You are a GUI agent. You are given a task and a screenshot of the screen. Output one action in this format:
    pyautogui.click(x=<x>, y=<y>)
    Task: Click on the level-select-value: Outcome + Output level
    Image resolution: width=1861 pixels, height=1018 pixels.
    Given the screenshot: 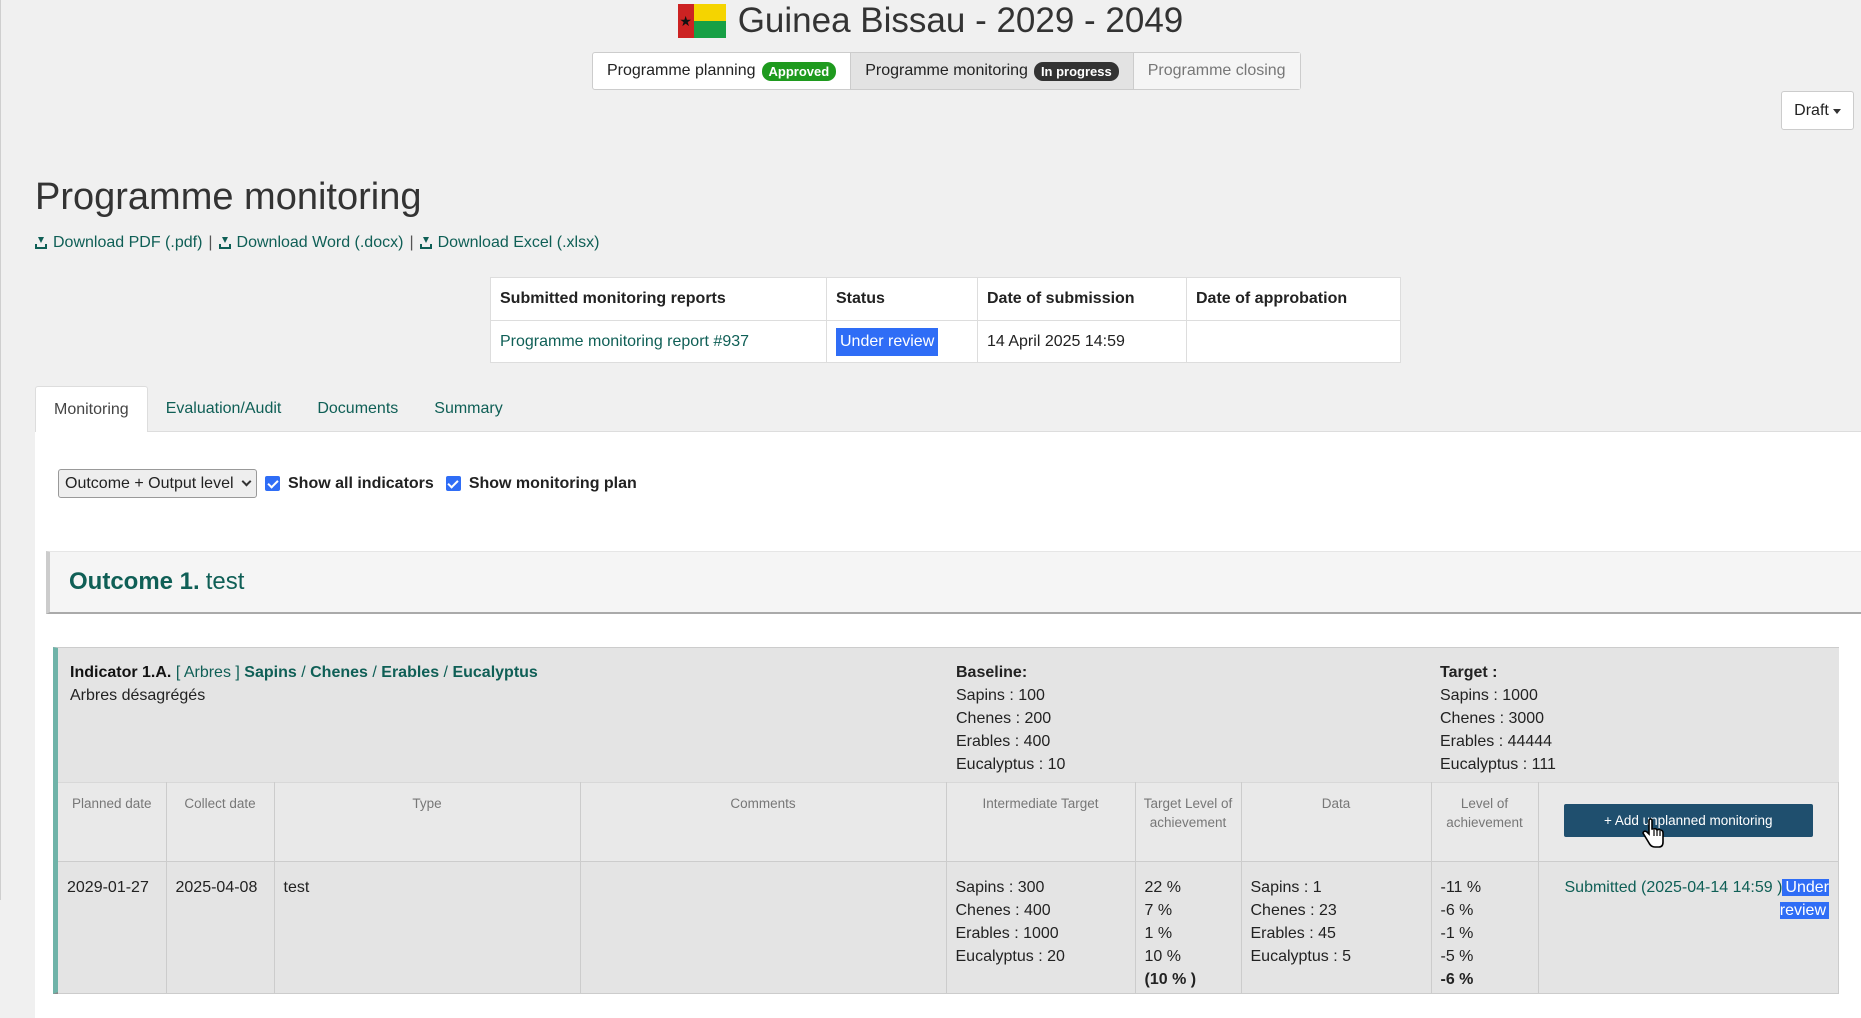 What is the action you would take?
    pyautogui.click(x=149, y=483)
    